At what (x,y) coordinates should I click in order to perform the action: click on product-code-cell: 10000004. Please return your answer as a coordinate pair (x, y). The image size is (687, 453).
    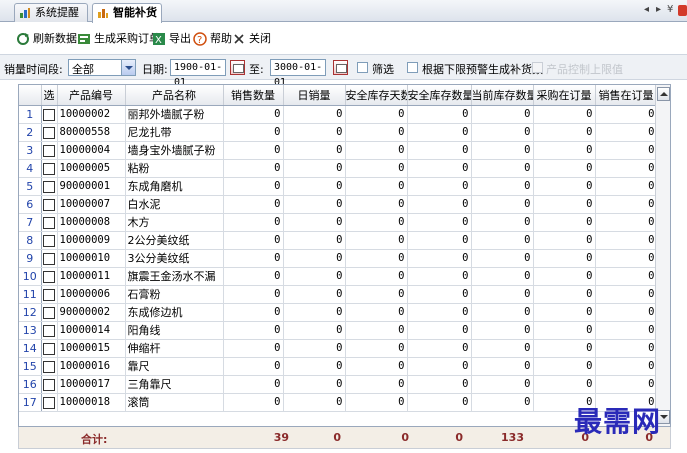
    Looking at the image, I should click on (91, 150).